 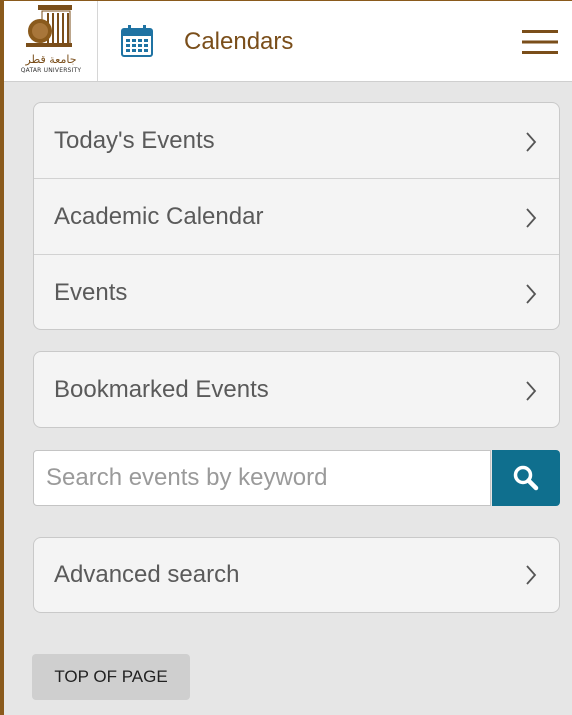 I want to click on bookmark-nav-group: Bookmarked Events, so click(x=296, y=389).